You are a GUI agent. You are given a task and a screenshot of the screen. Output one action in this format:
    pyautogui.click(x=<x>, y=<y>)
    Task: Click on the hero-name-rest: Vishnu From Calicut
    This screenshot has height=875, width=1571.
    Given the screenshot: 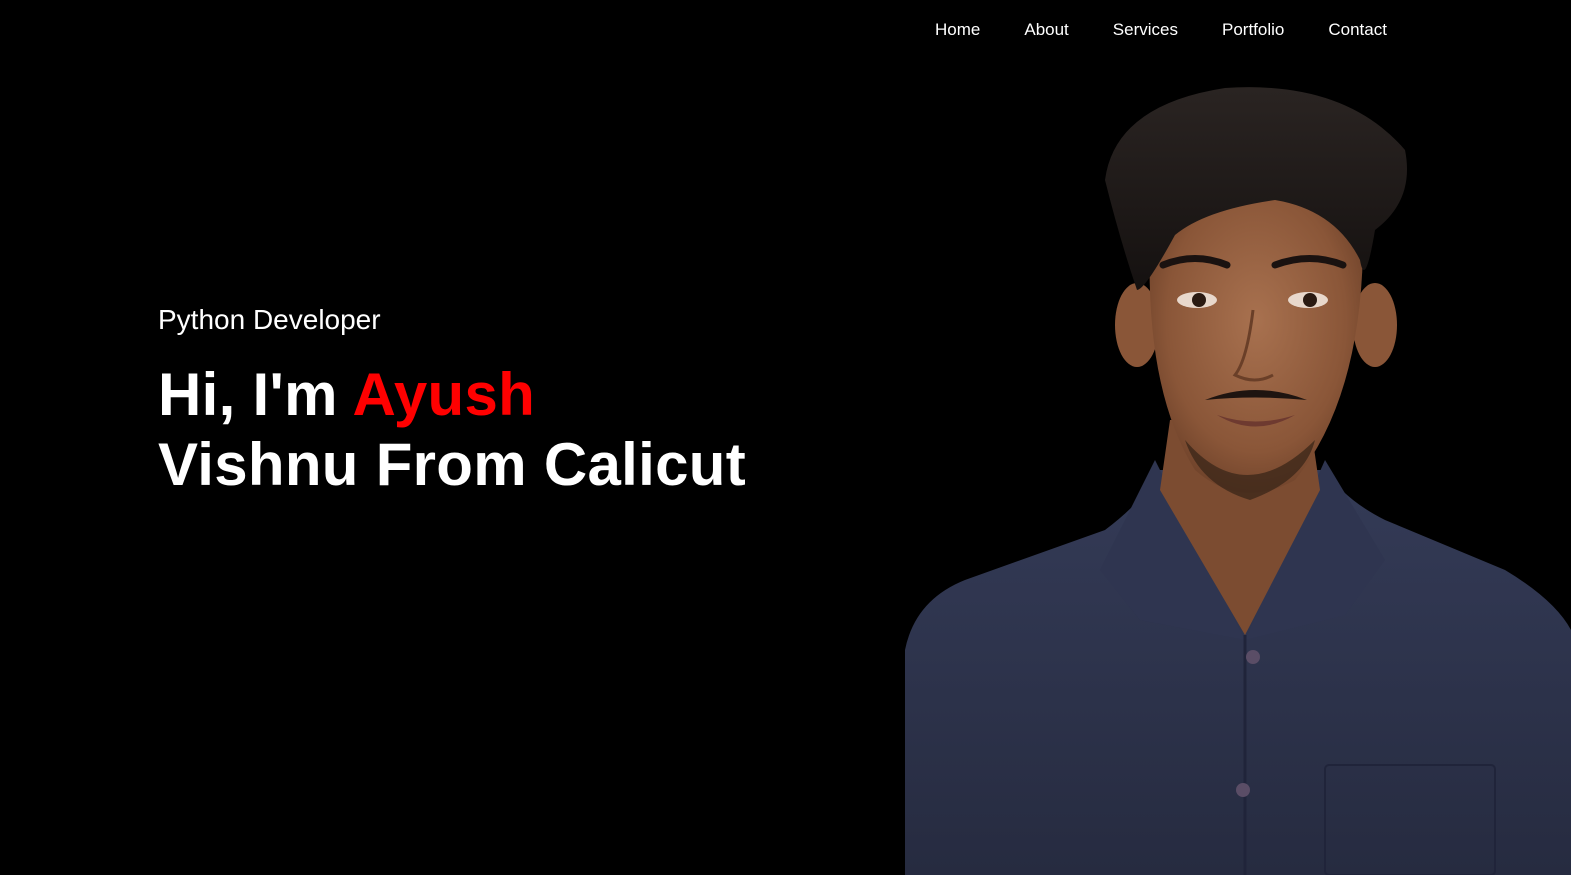 What is the action you would take?
    pyautogui.click(x=452, y=464)
    